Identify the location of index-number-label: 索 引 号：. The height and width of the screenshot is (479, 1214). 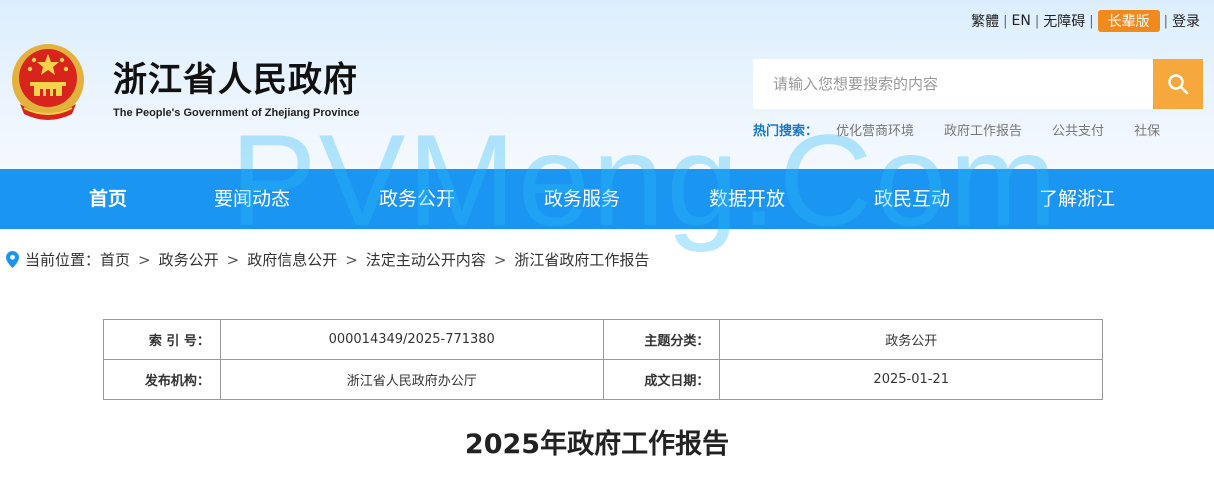
(162, 339).